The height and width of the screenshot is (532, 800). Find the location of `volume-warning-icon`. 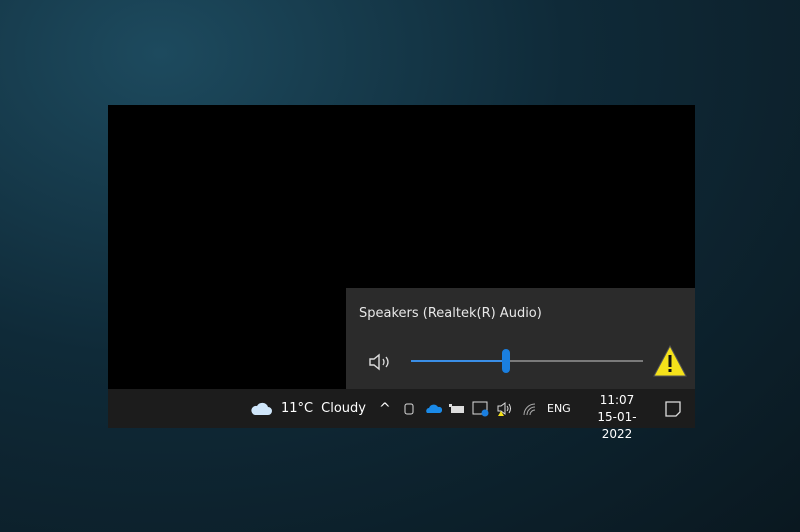

volume-warning-icon is located at coordinates (505, 408).